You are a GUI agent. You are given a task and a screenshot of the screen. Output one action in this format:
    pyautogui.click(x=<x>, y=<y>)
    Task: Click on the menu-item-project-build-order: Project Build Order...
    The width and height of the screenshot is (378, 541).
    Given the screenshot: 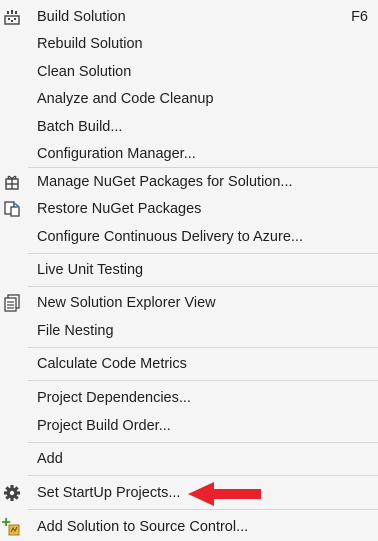 What is the action you would take?
    pyautogui.click(x=189, y=425)
    